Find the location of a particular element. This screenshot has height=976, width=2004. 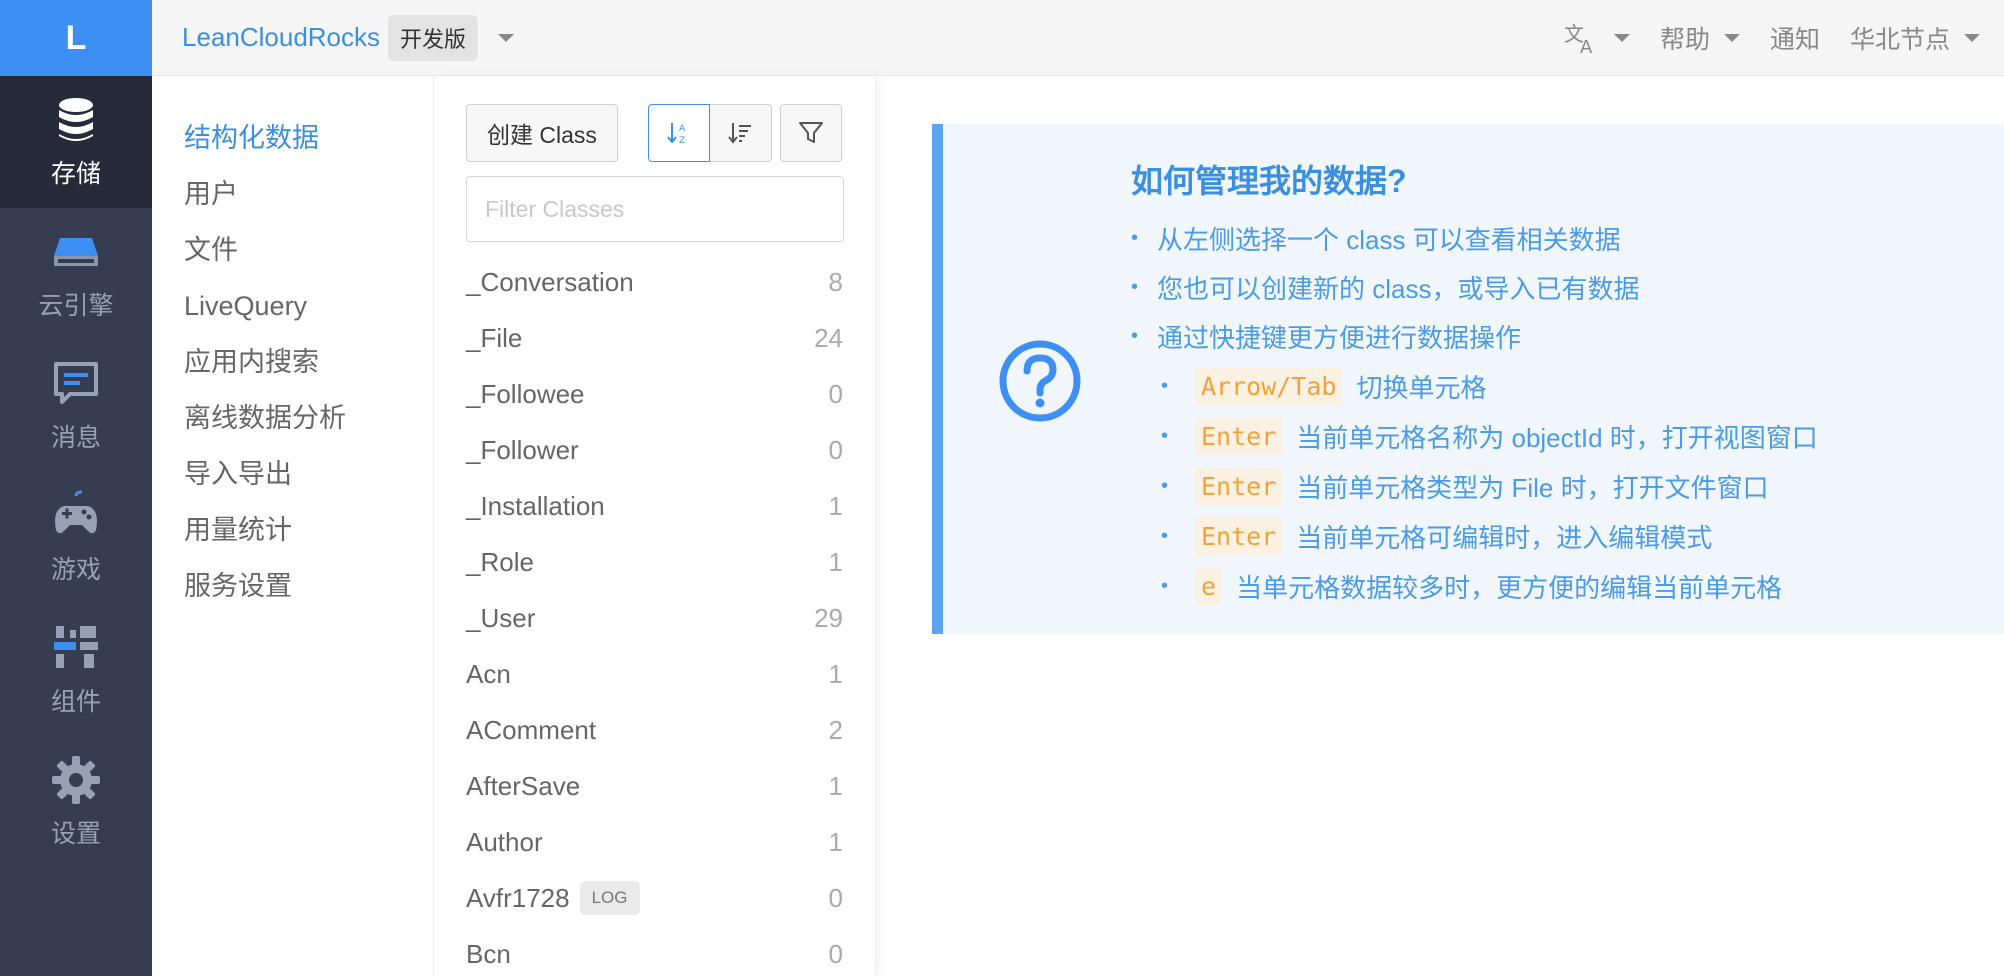

class-name: AComment is located at coordinates (531, 729).